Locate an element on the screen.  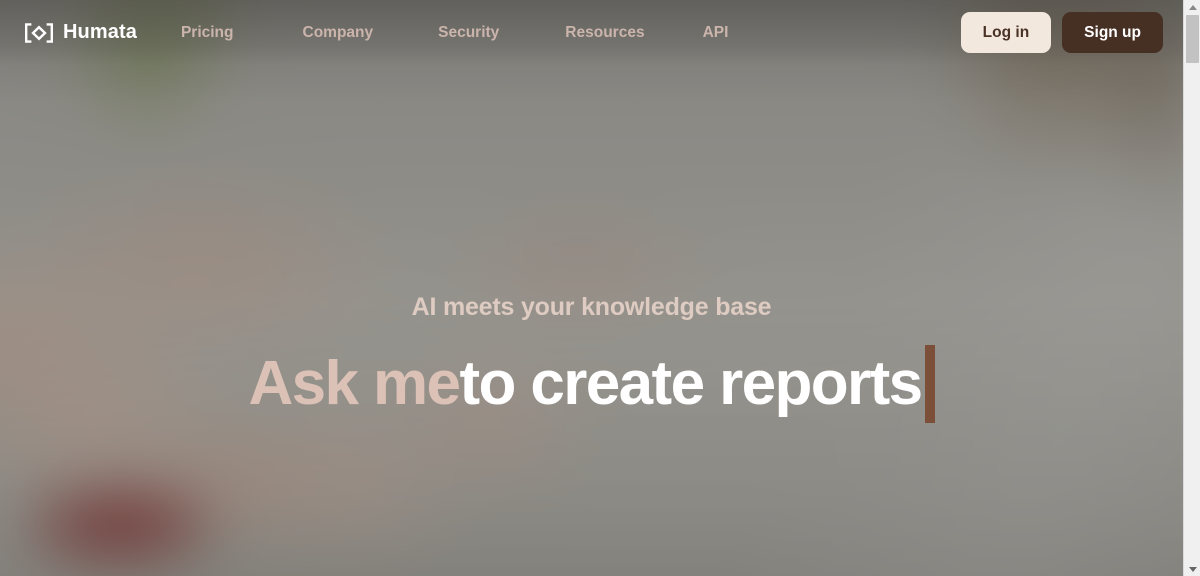
header-actions: Log in Sign up is located at coordinates (1061, 32).